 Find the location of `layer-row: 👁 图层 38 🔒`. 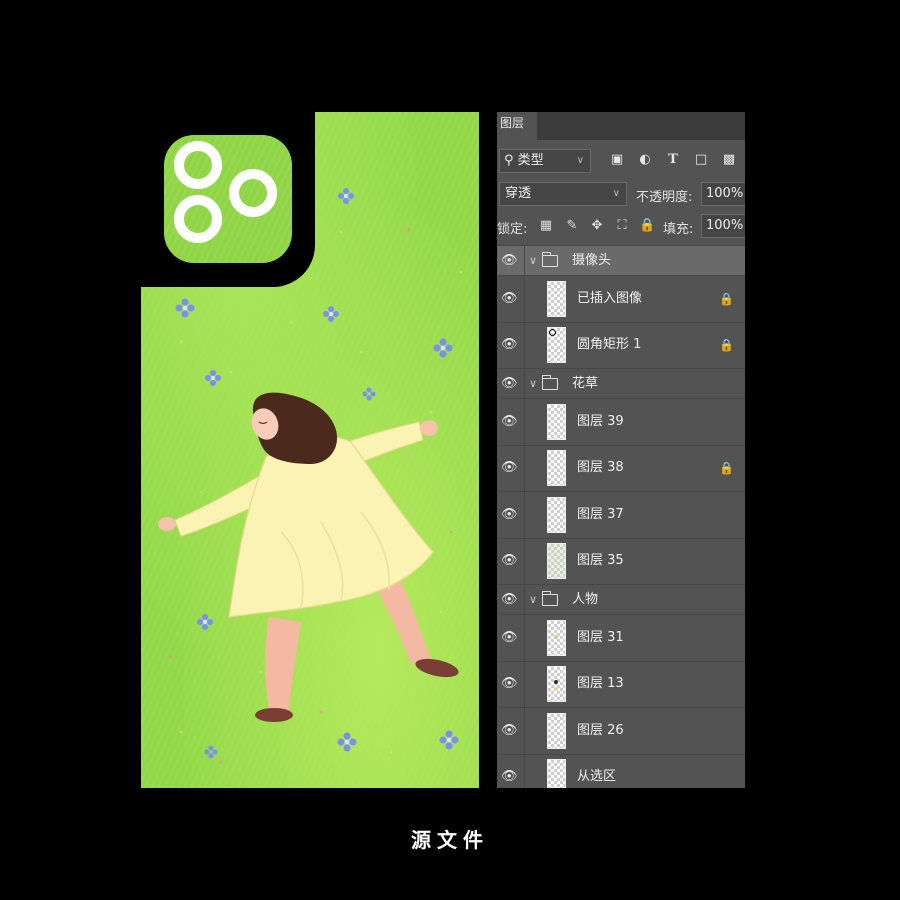

layer-row: 👁 图层 38 🔒 is located at coordinates (621, 467).